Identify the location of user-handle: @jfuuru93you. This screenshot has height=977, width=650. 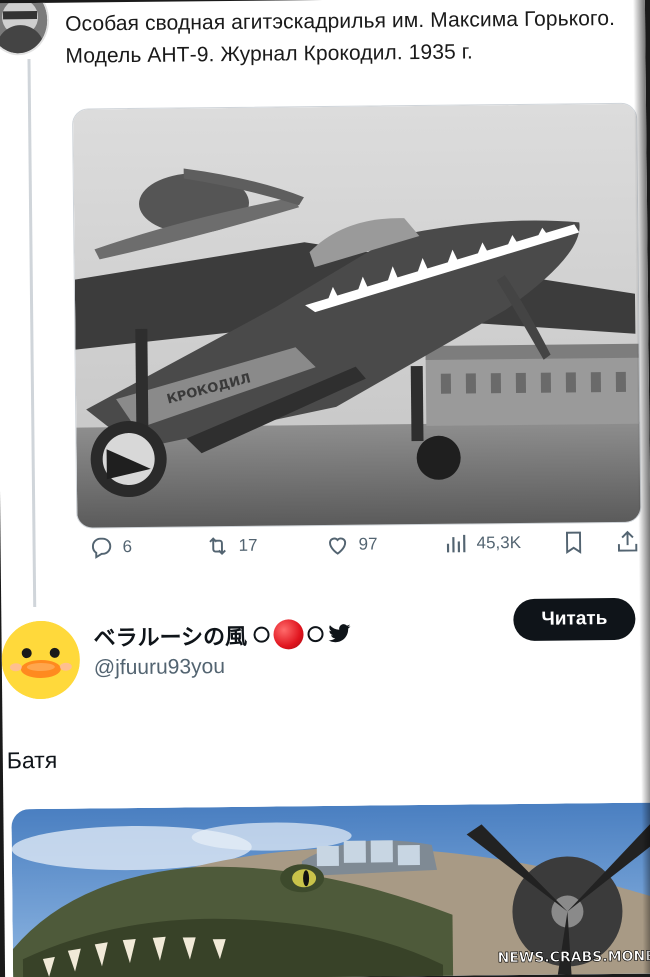
(159, 667).